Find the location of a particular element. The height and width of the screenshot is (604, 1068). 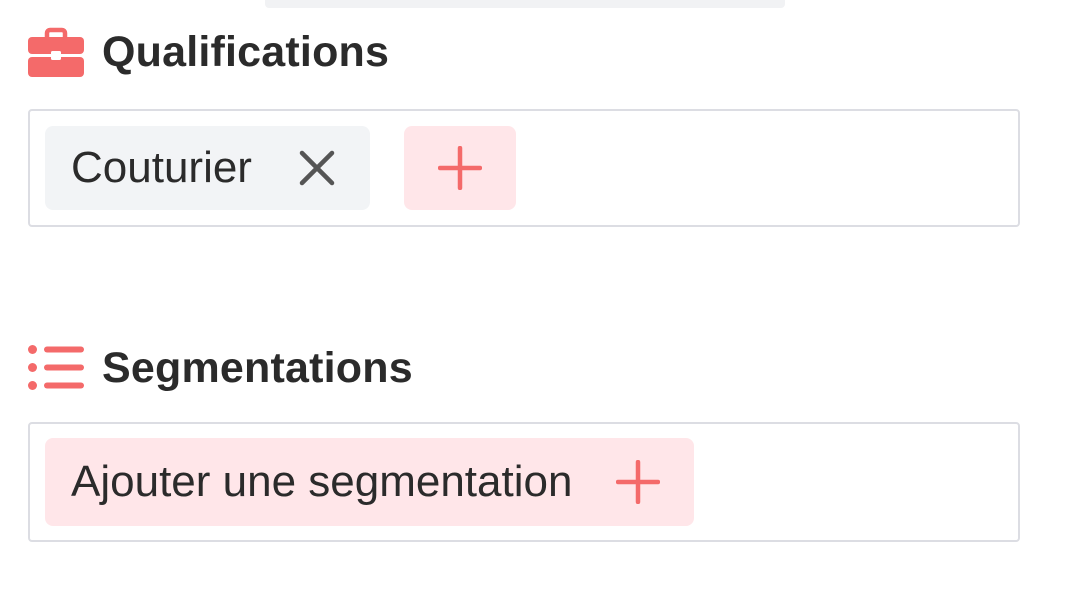

qualification-tag-label: Couturier is located at coordinates (161, 167).